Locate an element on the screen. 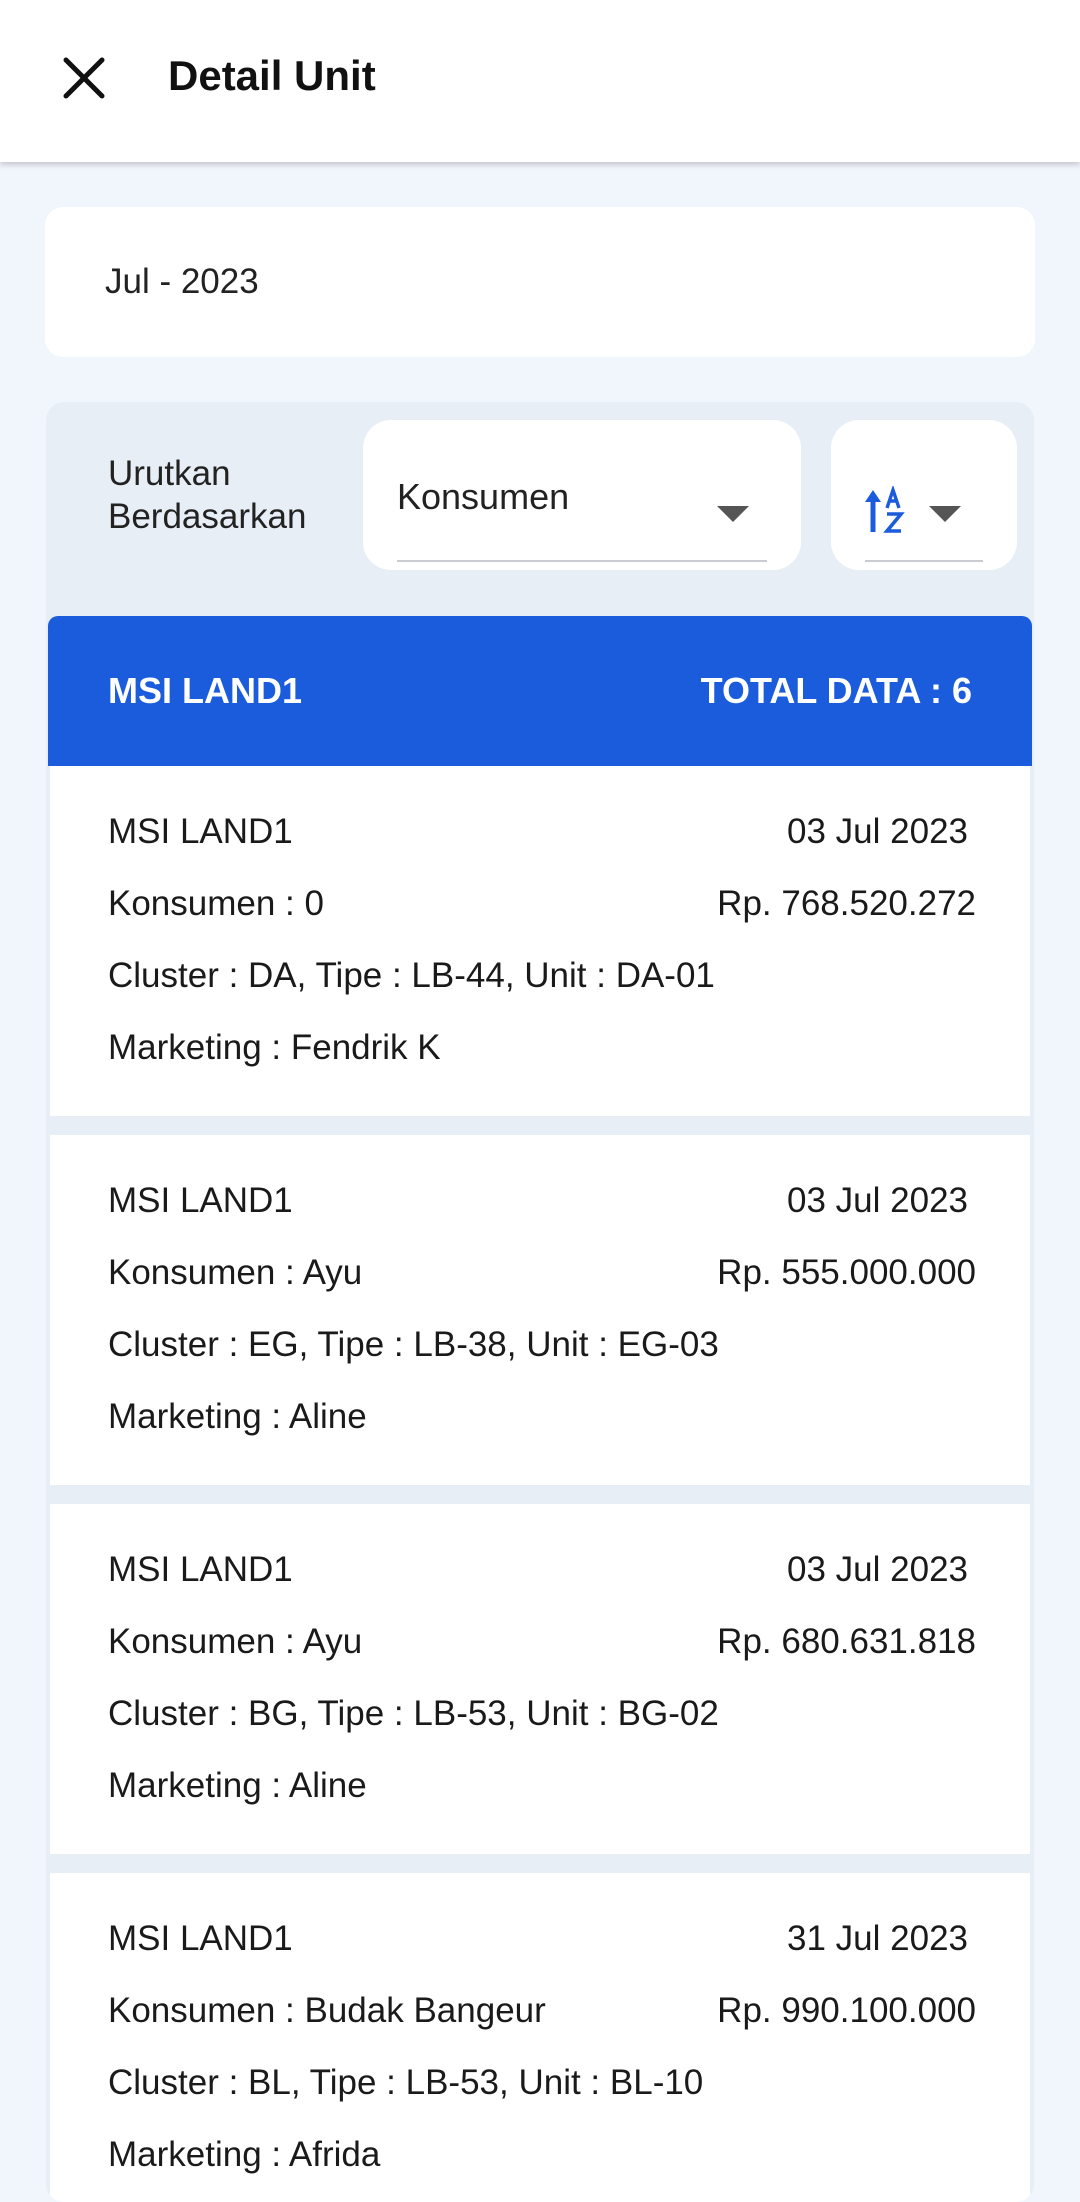 This screenshot has width=1080, height=2202. close-icon is located at coordinates (84, 78).